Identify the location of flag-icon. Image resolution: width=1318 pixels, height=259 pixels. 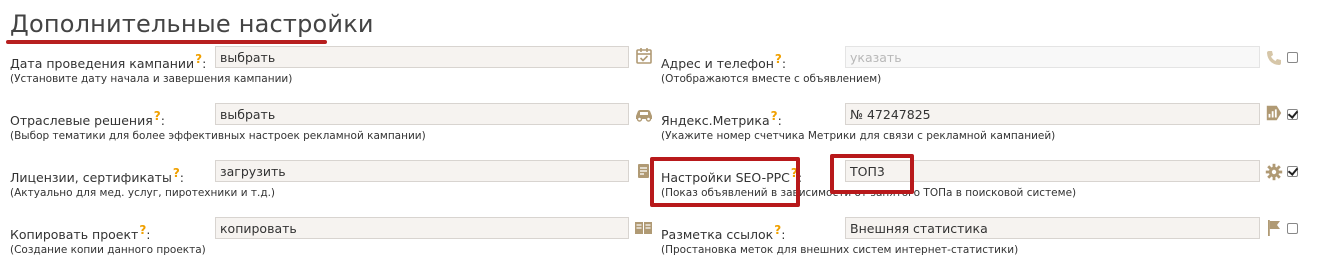
(1274, 228).